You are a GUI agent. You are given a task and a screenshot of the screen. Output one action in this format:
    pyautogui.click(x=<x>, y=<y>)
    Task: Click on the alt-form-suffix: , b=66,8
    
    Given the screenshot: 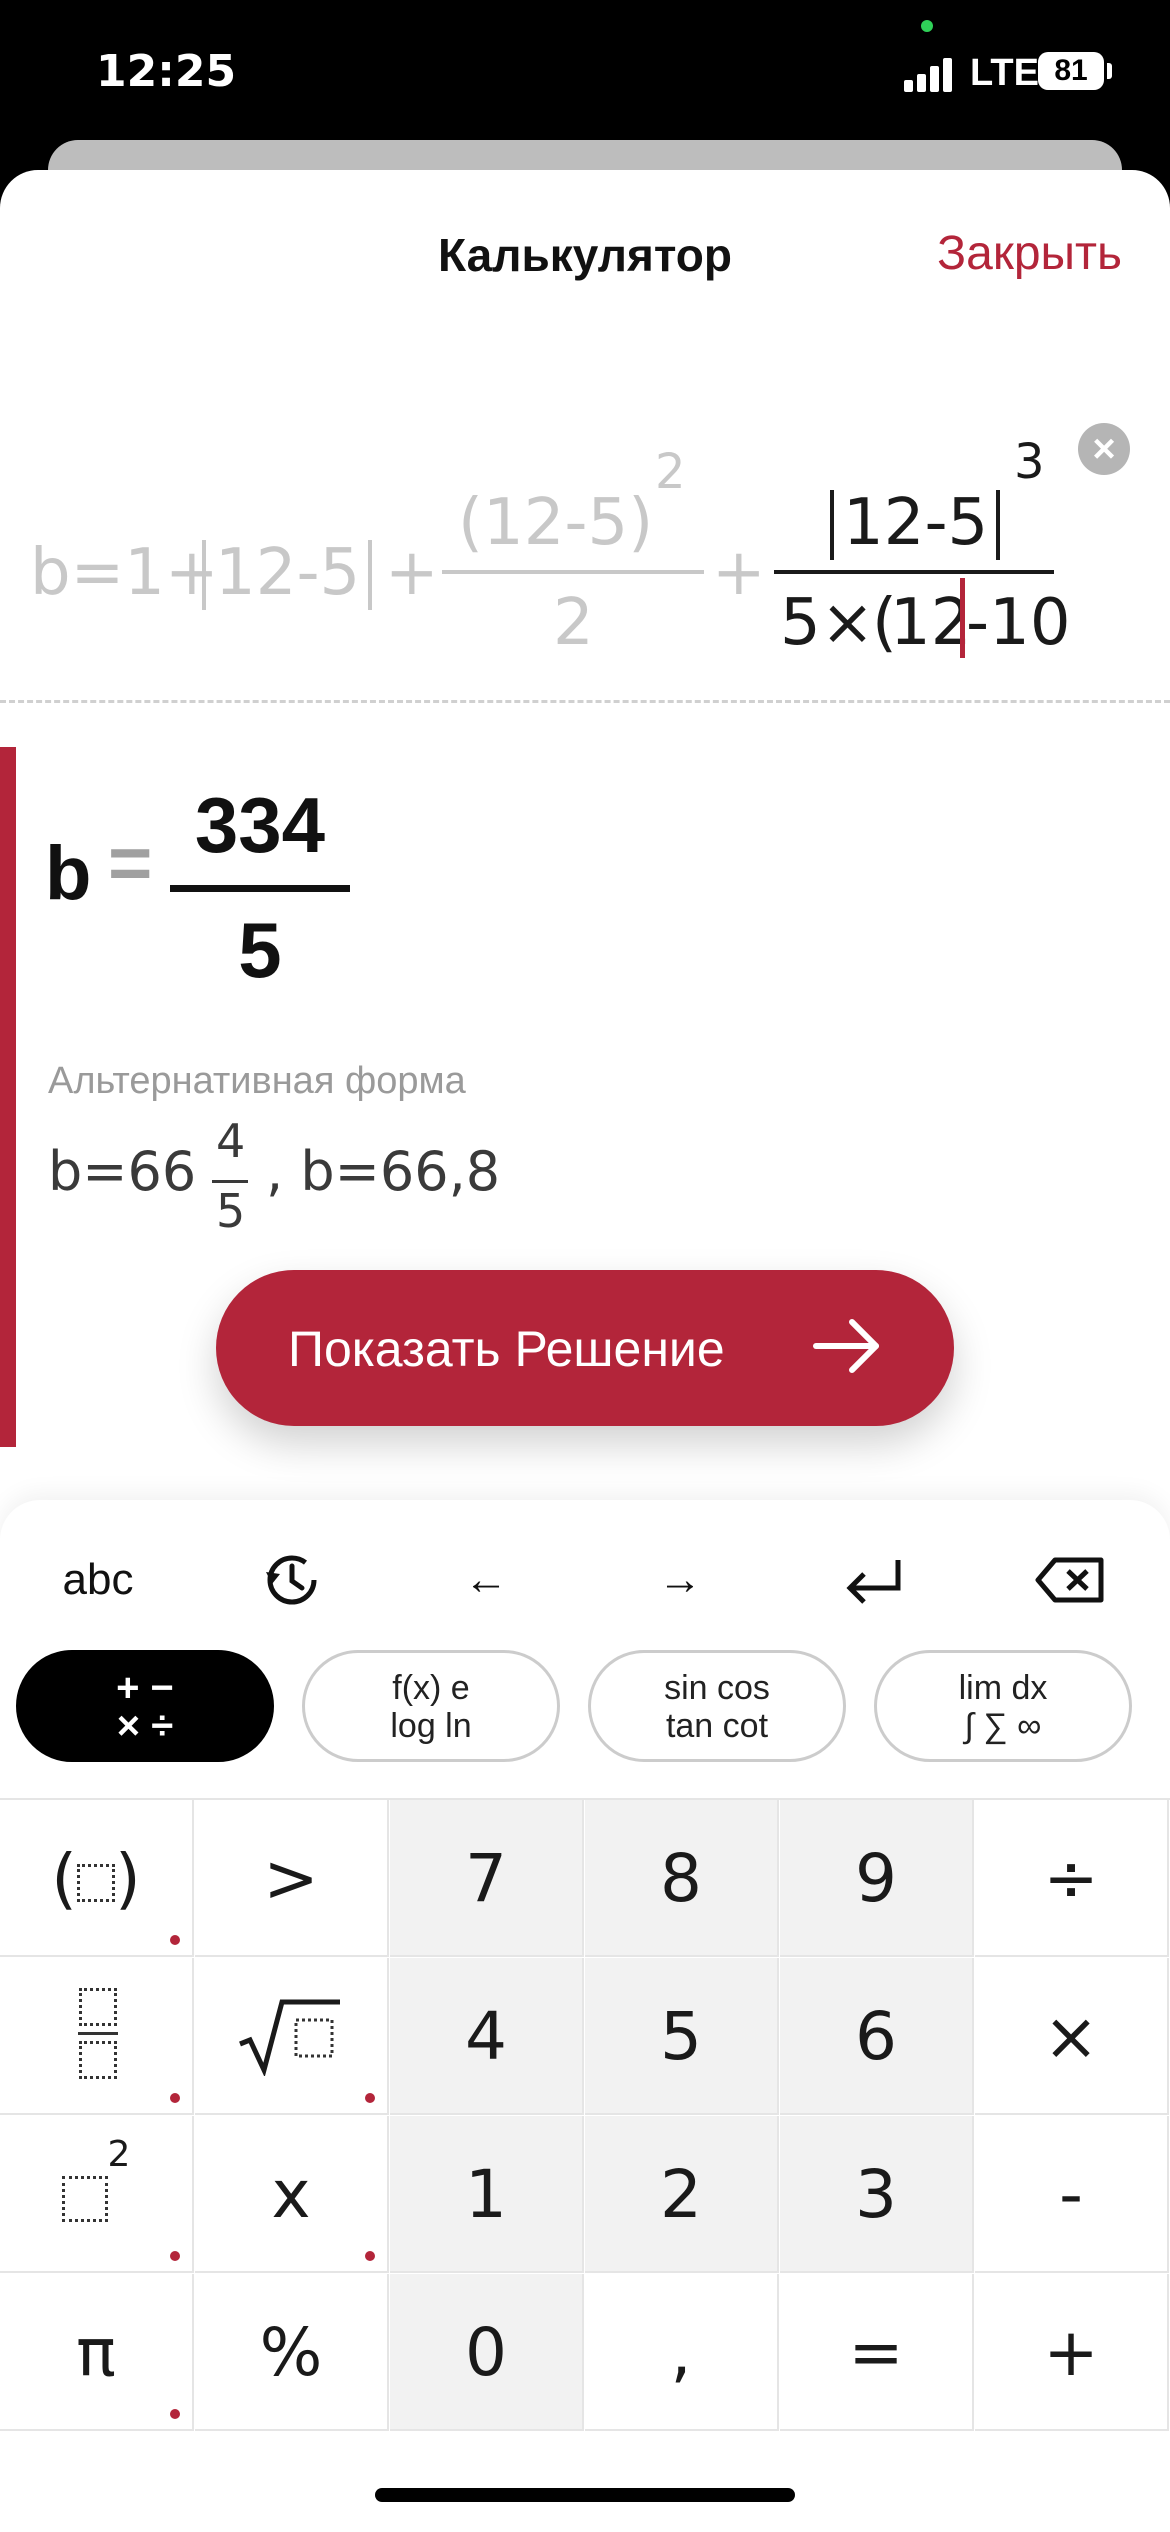 What is the action you would take?
    pyautogui.click(x=383, y=1171)
    